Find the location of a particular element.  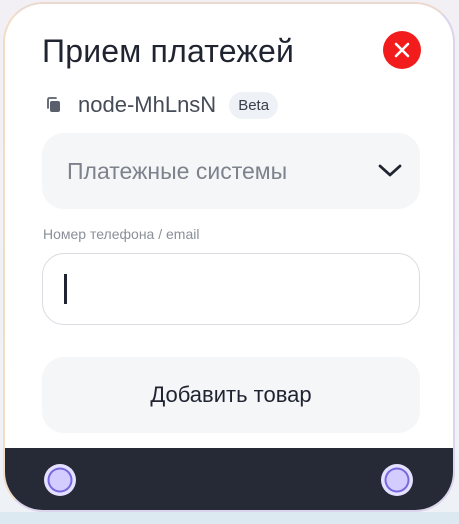

node-id-row: node-MhLnsN Beta is located at coordinates (161, 105).